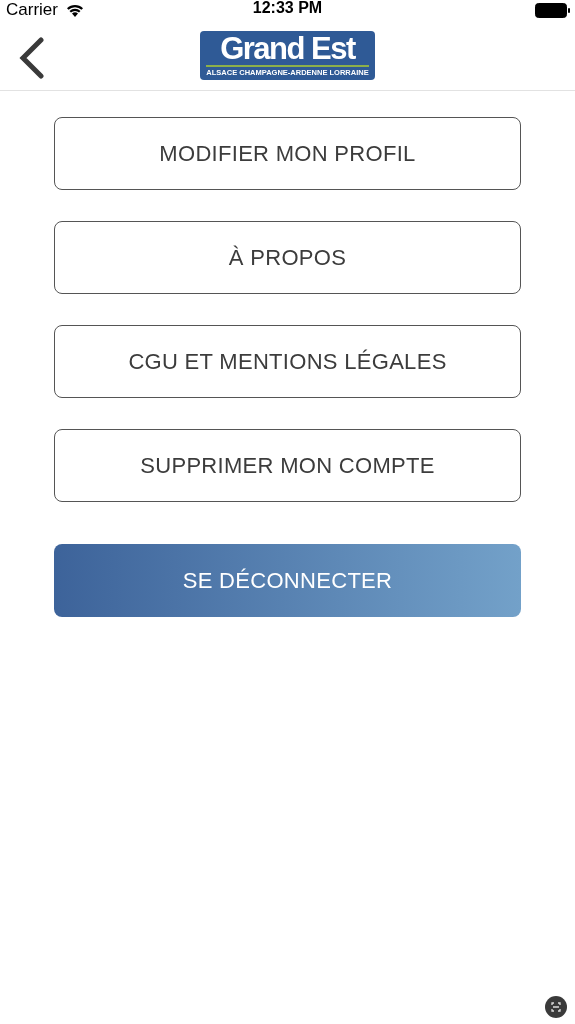 This screenshot has width=575, height=1024. Describe the element at coordinates (287, 257) in the screenshot. I see `menu-button: À PROPOS` at that location.